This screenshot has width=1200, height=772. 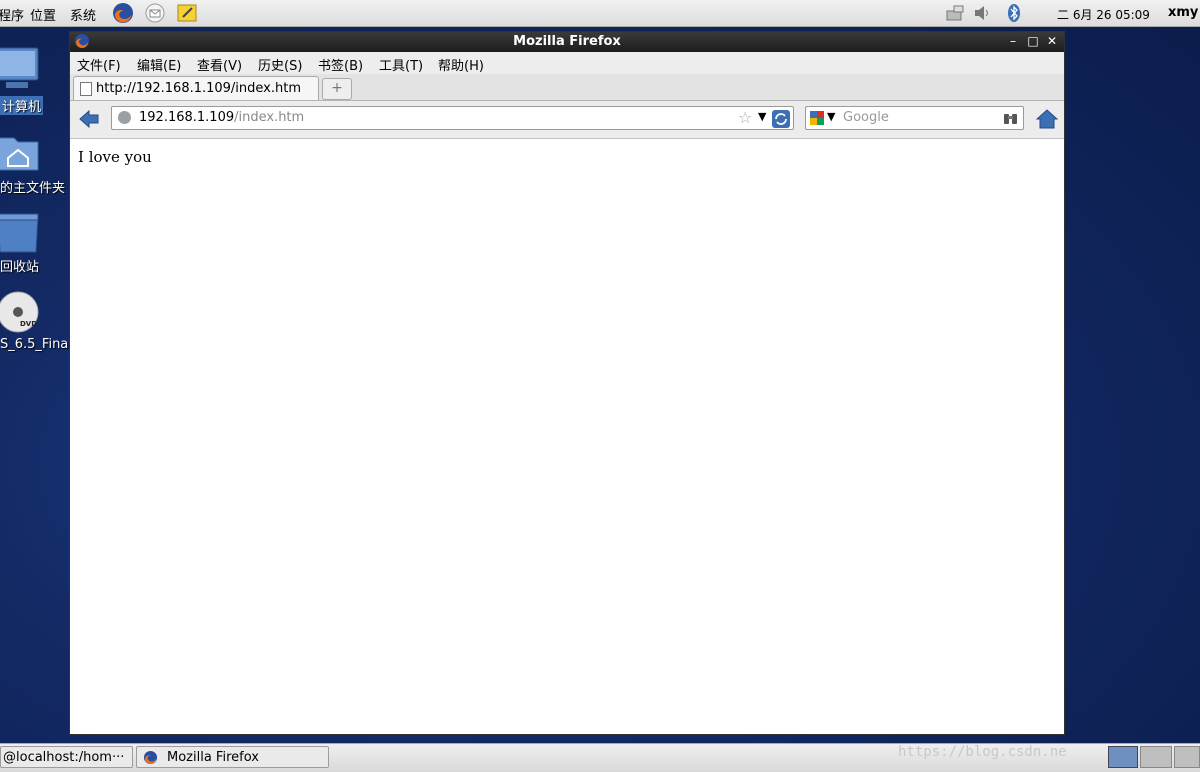 I want to click on trash-icon, so click(x=35, y=234).